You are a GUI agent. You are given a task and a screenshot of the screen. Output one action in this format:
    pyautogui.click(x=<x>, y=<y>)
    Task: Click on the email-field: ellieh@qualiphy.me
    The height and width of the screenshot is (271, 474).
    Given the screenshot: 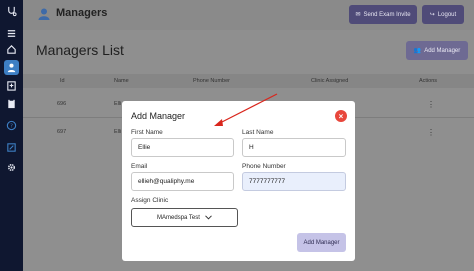 What is the action you would take?
    pyautogui.click(x=182, y=181)
    